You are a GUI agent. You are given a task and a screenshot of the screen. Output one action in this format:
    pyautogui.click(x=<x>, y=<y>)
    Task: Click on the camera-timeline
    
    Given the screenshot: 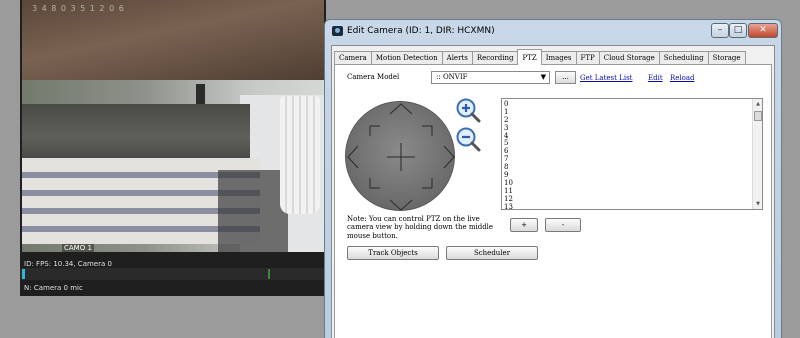 What is the action you would take?
    pyautogui.click(x=173, y=274)
    